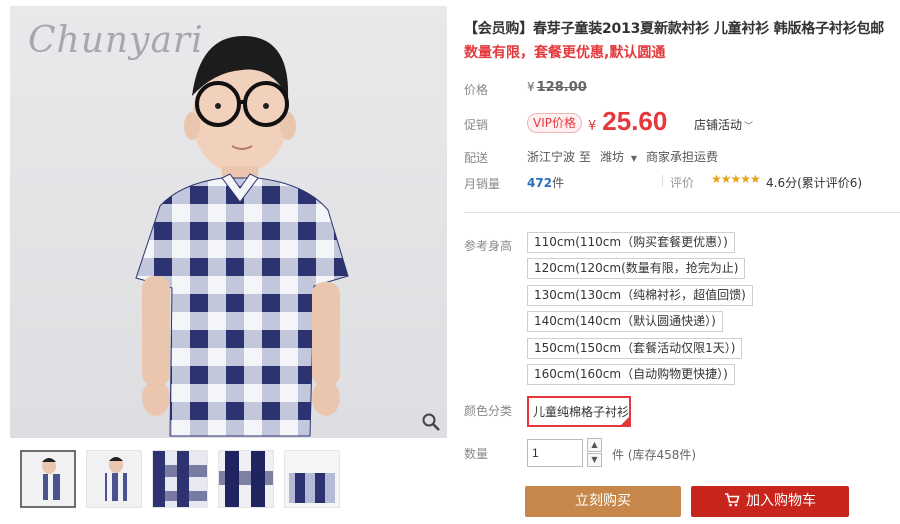 Image resolution: width=900 pixels, height=524 pixels. Describe the element at coordinates (476, 125) in the screenshot. I see `promo-label: 促销` at that location.